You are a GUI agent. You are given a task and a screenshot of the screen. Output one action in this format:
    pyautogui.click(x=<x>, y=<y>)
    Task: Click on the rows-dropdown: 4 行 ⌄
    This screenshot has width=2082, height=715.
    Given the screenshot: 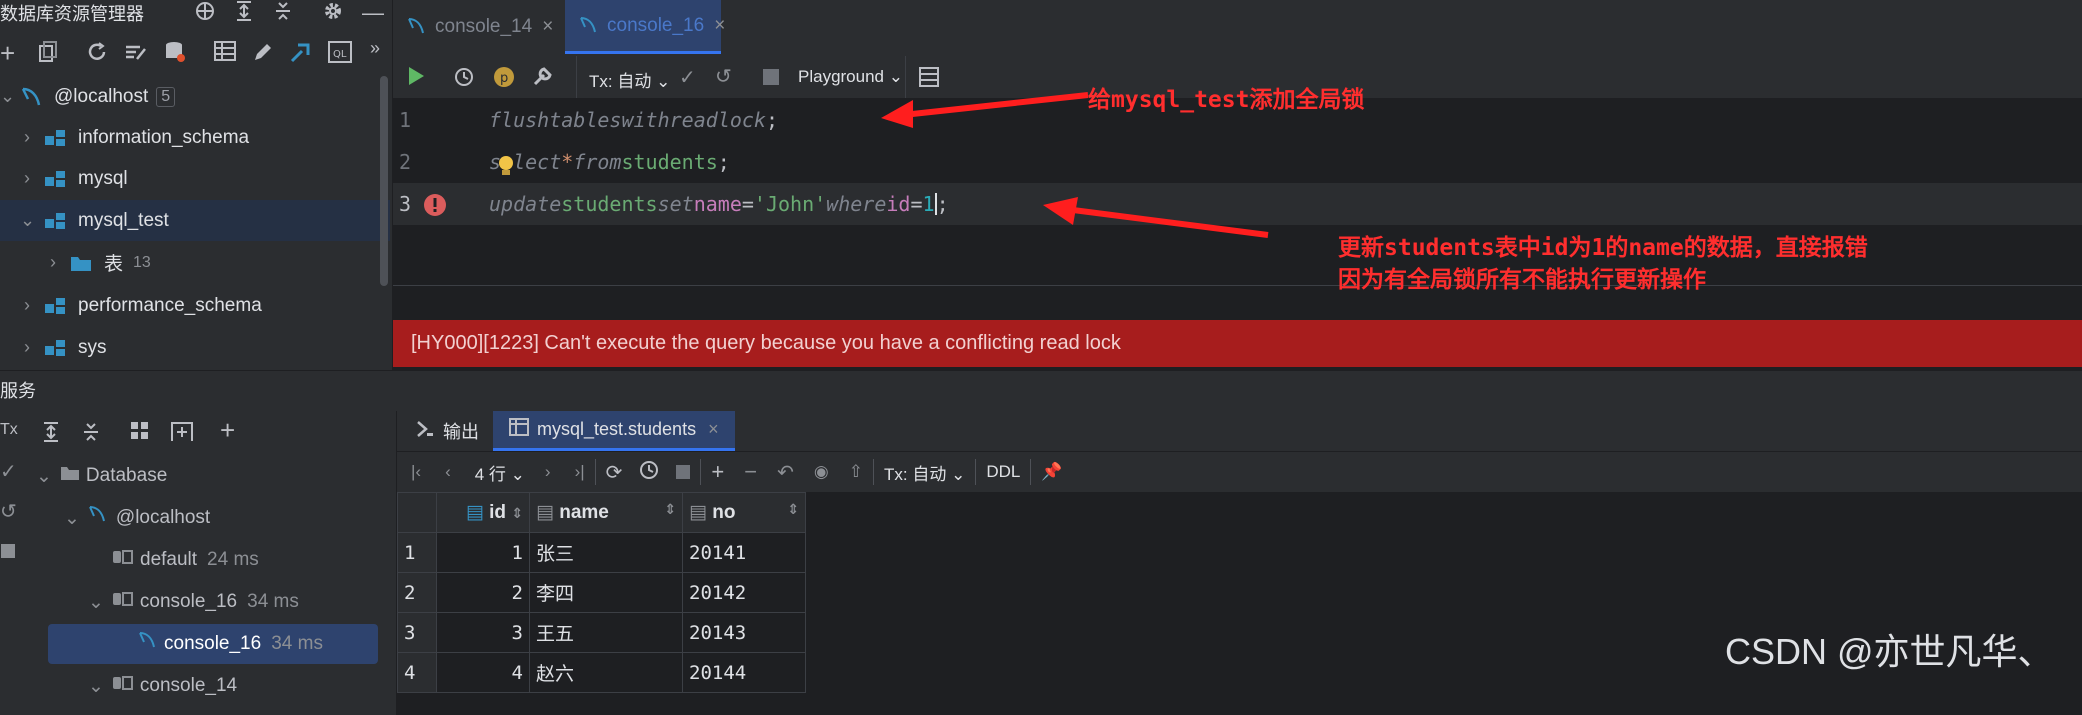 What is the action you would take?
    pyautogui.click(x=500, y=472)
    